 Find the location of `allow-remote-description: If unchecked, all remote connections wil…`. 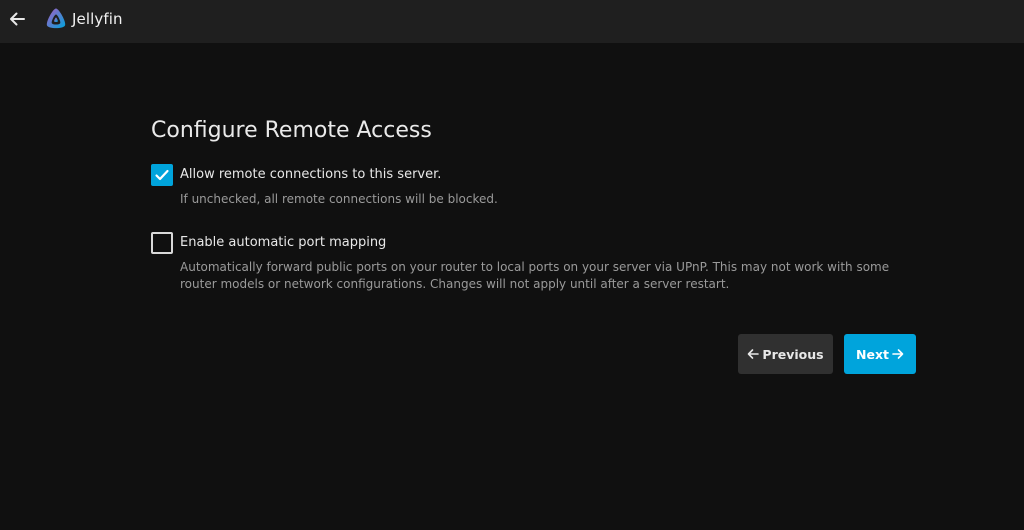

allow-remote-description: If unchecked, all remote connections wil… is located at coordinates (339, 199).